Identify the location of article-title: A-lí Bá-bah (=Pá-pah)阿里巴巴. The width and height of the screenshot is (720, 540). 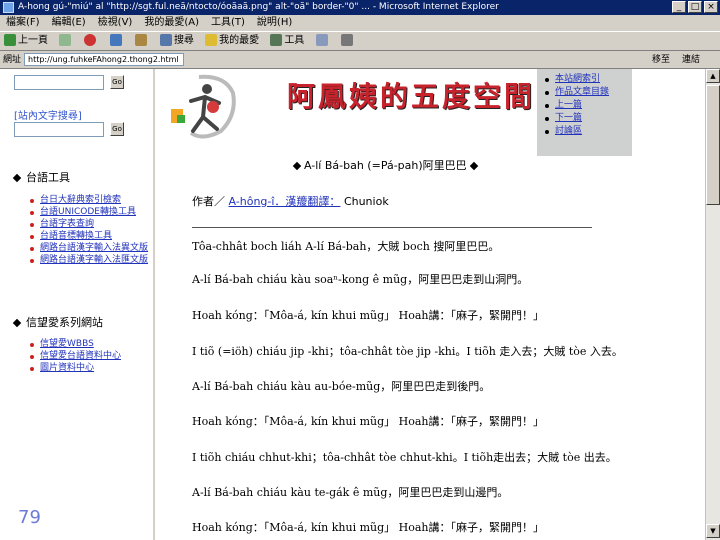
(385, 165).